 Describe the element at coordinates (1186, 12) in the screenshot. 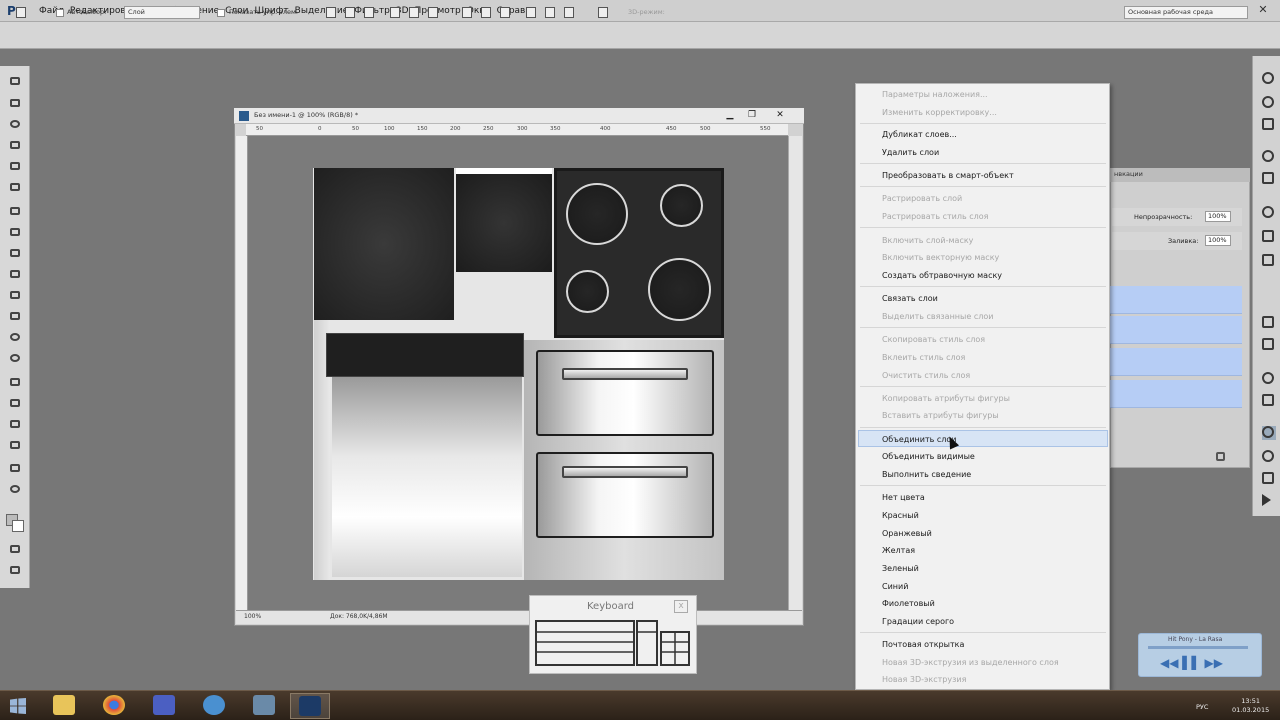

I see `workspace-dropdown: Основная рабочая среда` at that location.